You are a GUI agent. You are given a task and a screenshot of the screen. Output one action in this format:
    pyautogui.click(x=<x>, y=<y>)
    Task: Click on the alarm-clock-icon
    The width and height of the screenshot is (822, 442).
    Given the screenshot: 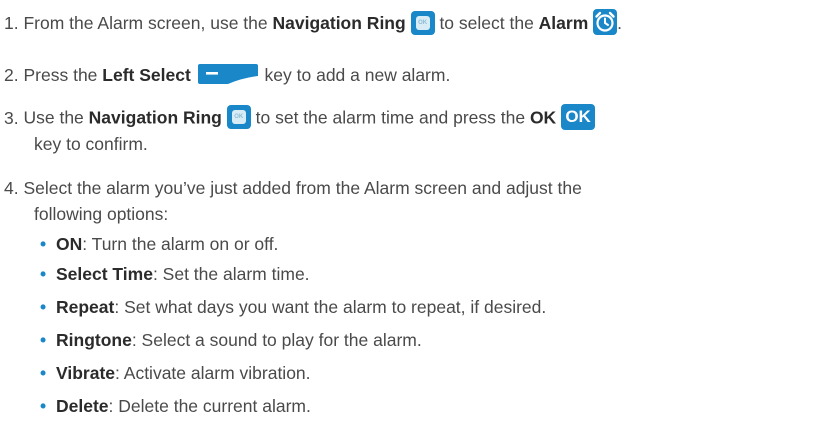 What is the action you would take?
    pyautogui.click(x=605, y=24)
    